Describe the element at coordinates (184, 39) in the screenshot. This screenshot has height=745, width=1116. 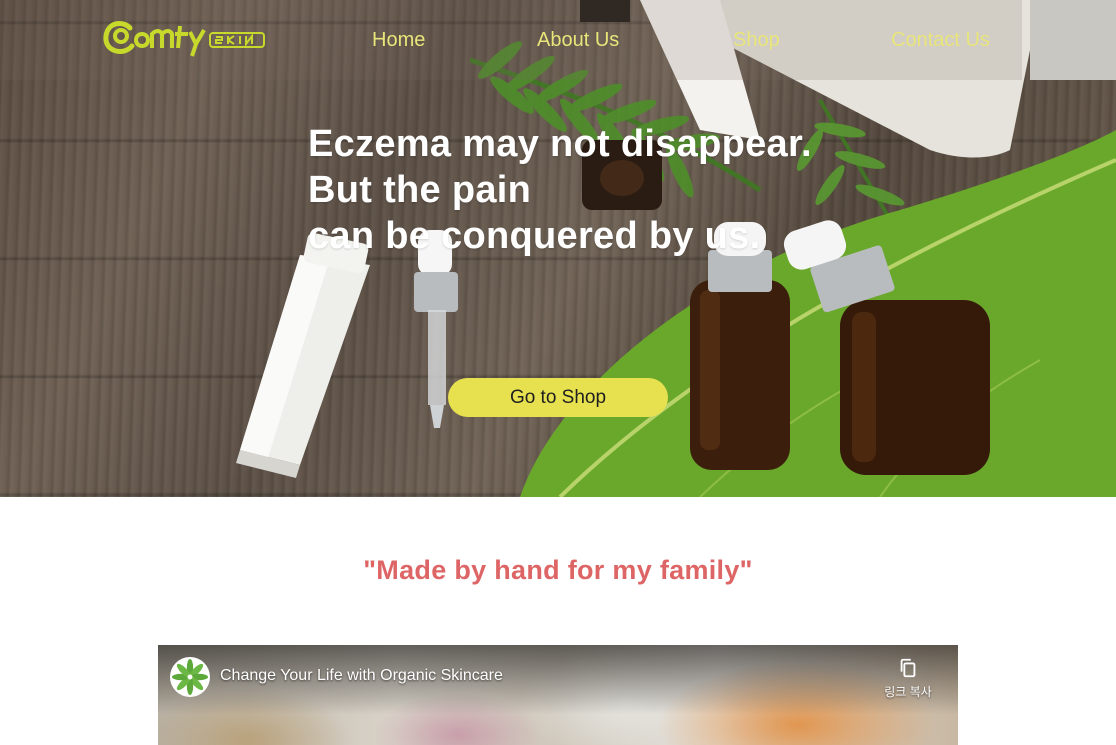
I see `brand-logo` at that location.